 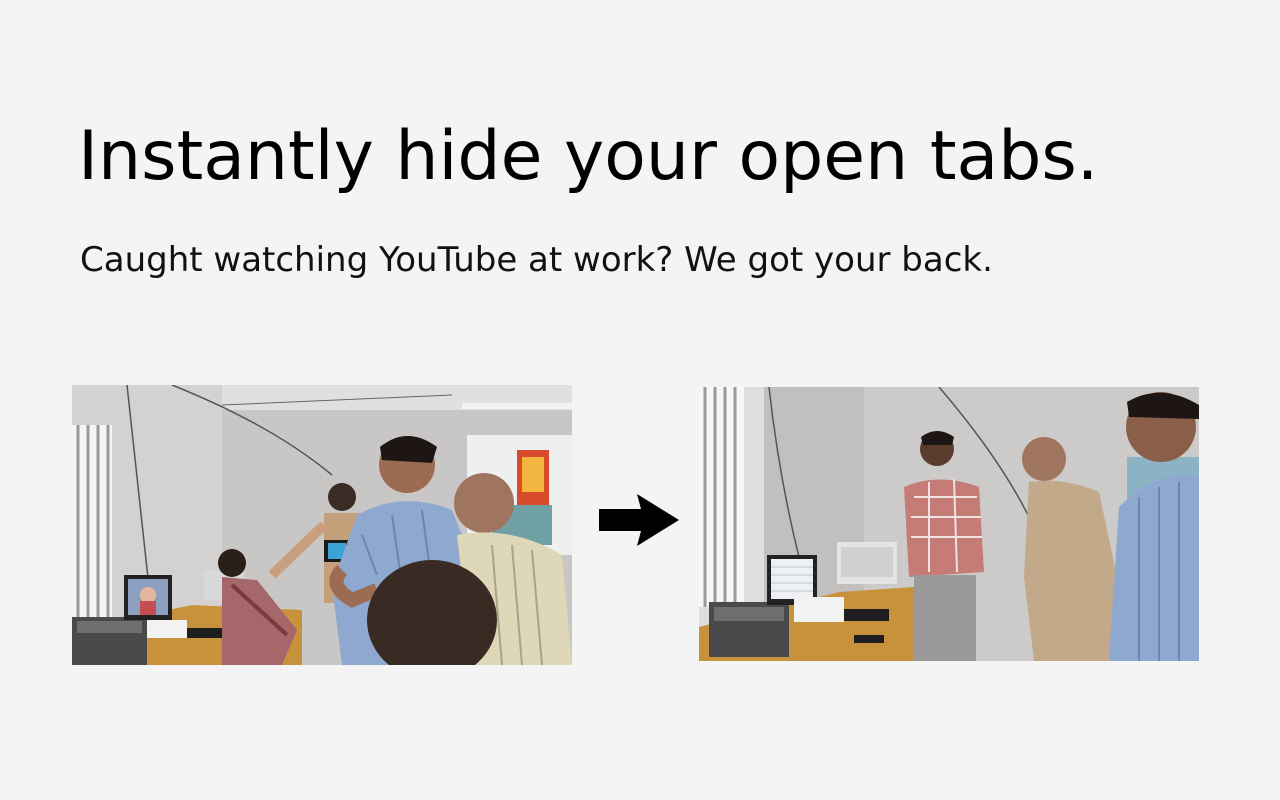 I want to click on after-photo, so click(x=949, y=524).